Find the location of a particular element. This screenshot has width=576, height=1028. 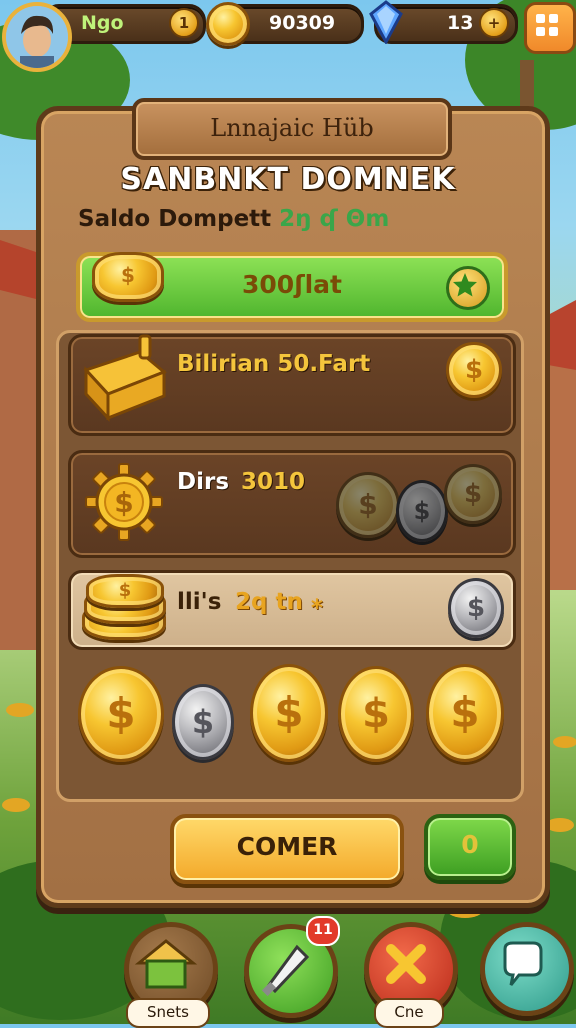

count-button: 0 is located at coordinates (470, 847).